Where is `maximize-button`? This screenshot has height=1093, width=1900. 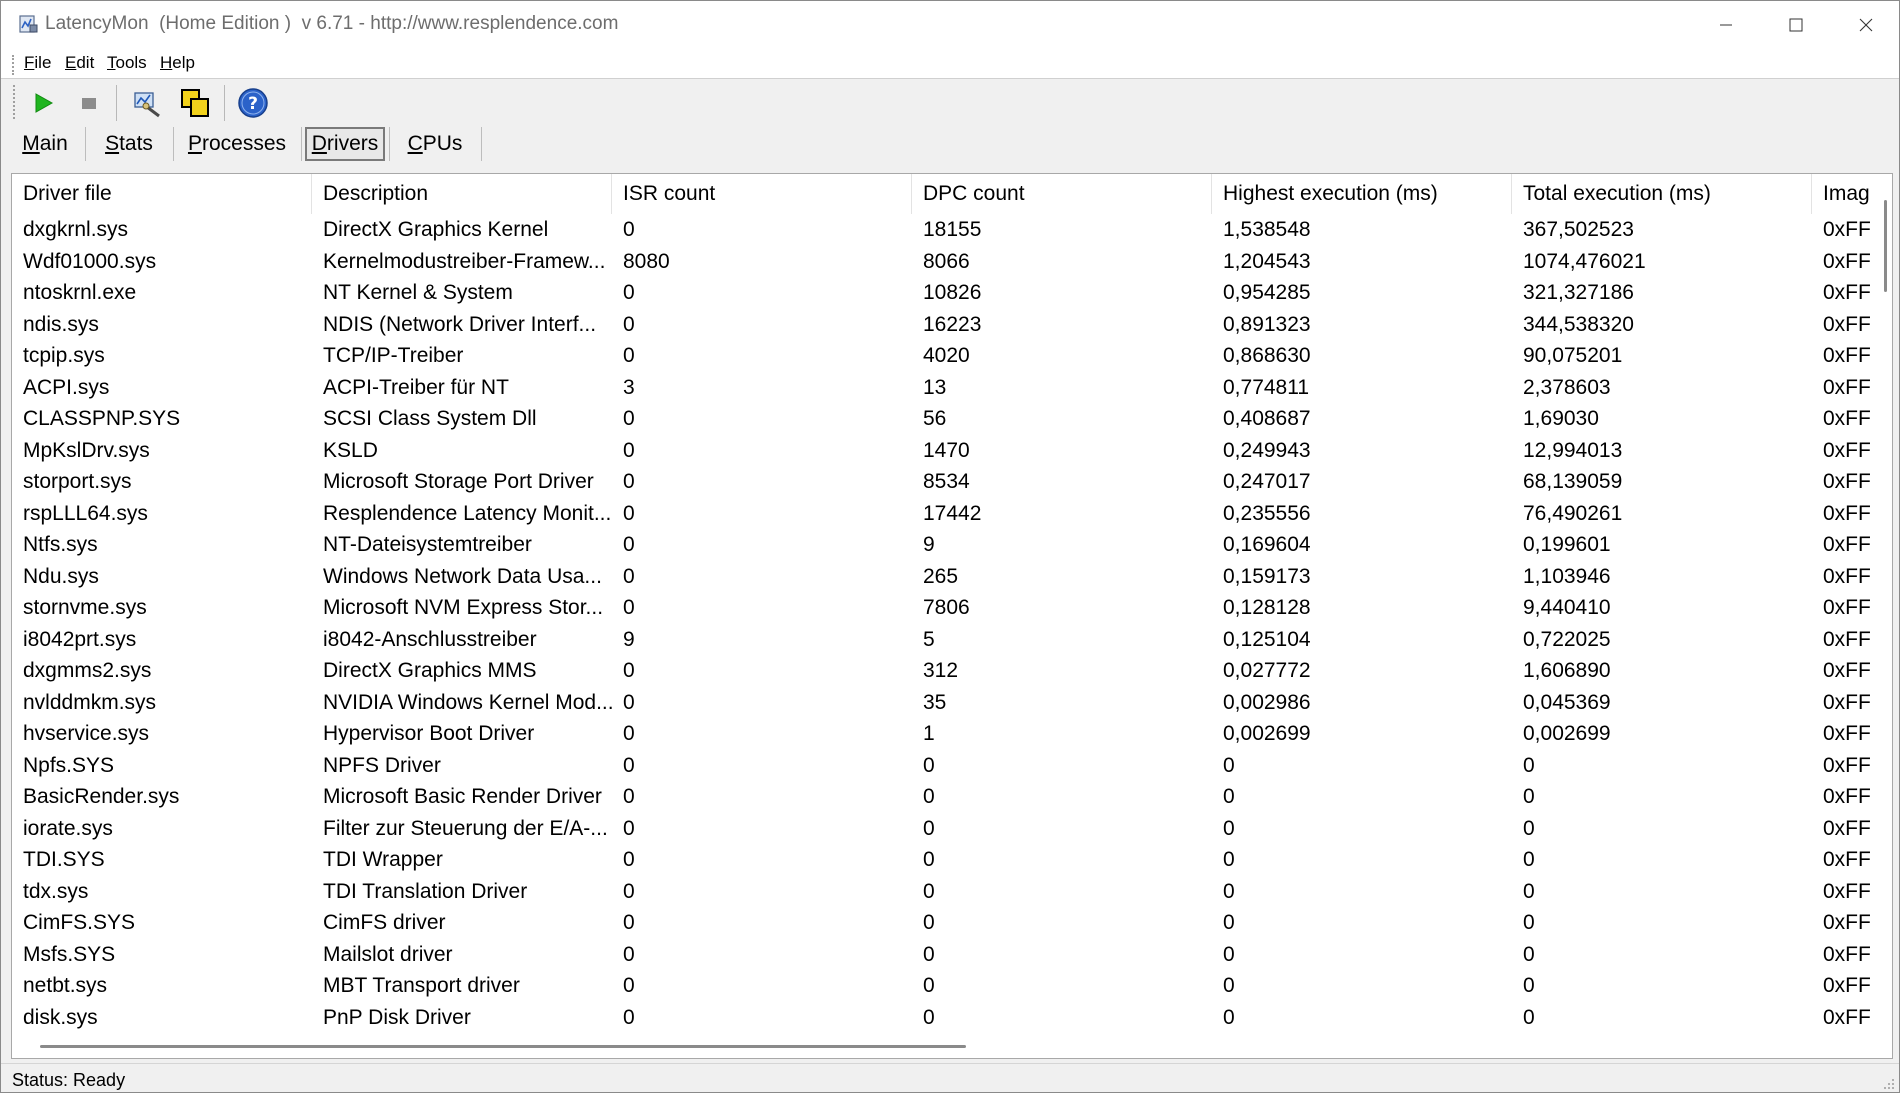 maximize-button is located at coordinates (1796, 25).